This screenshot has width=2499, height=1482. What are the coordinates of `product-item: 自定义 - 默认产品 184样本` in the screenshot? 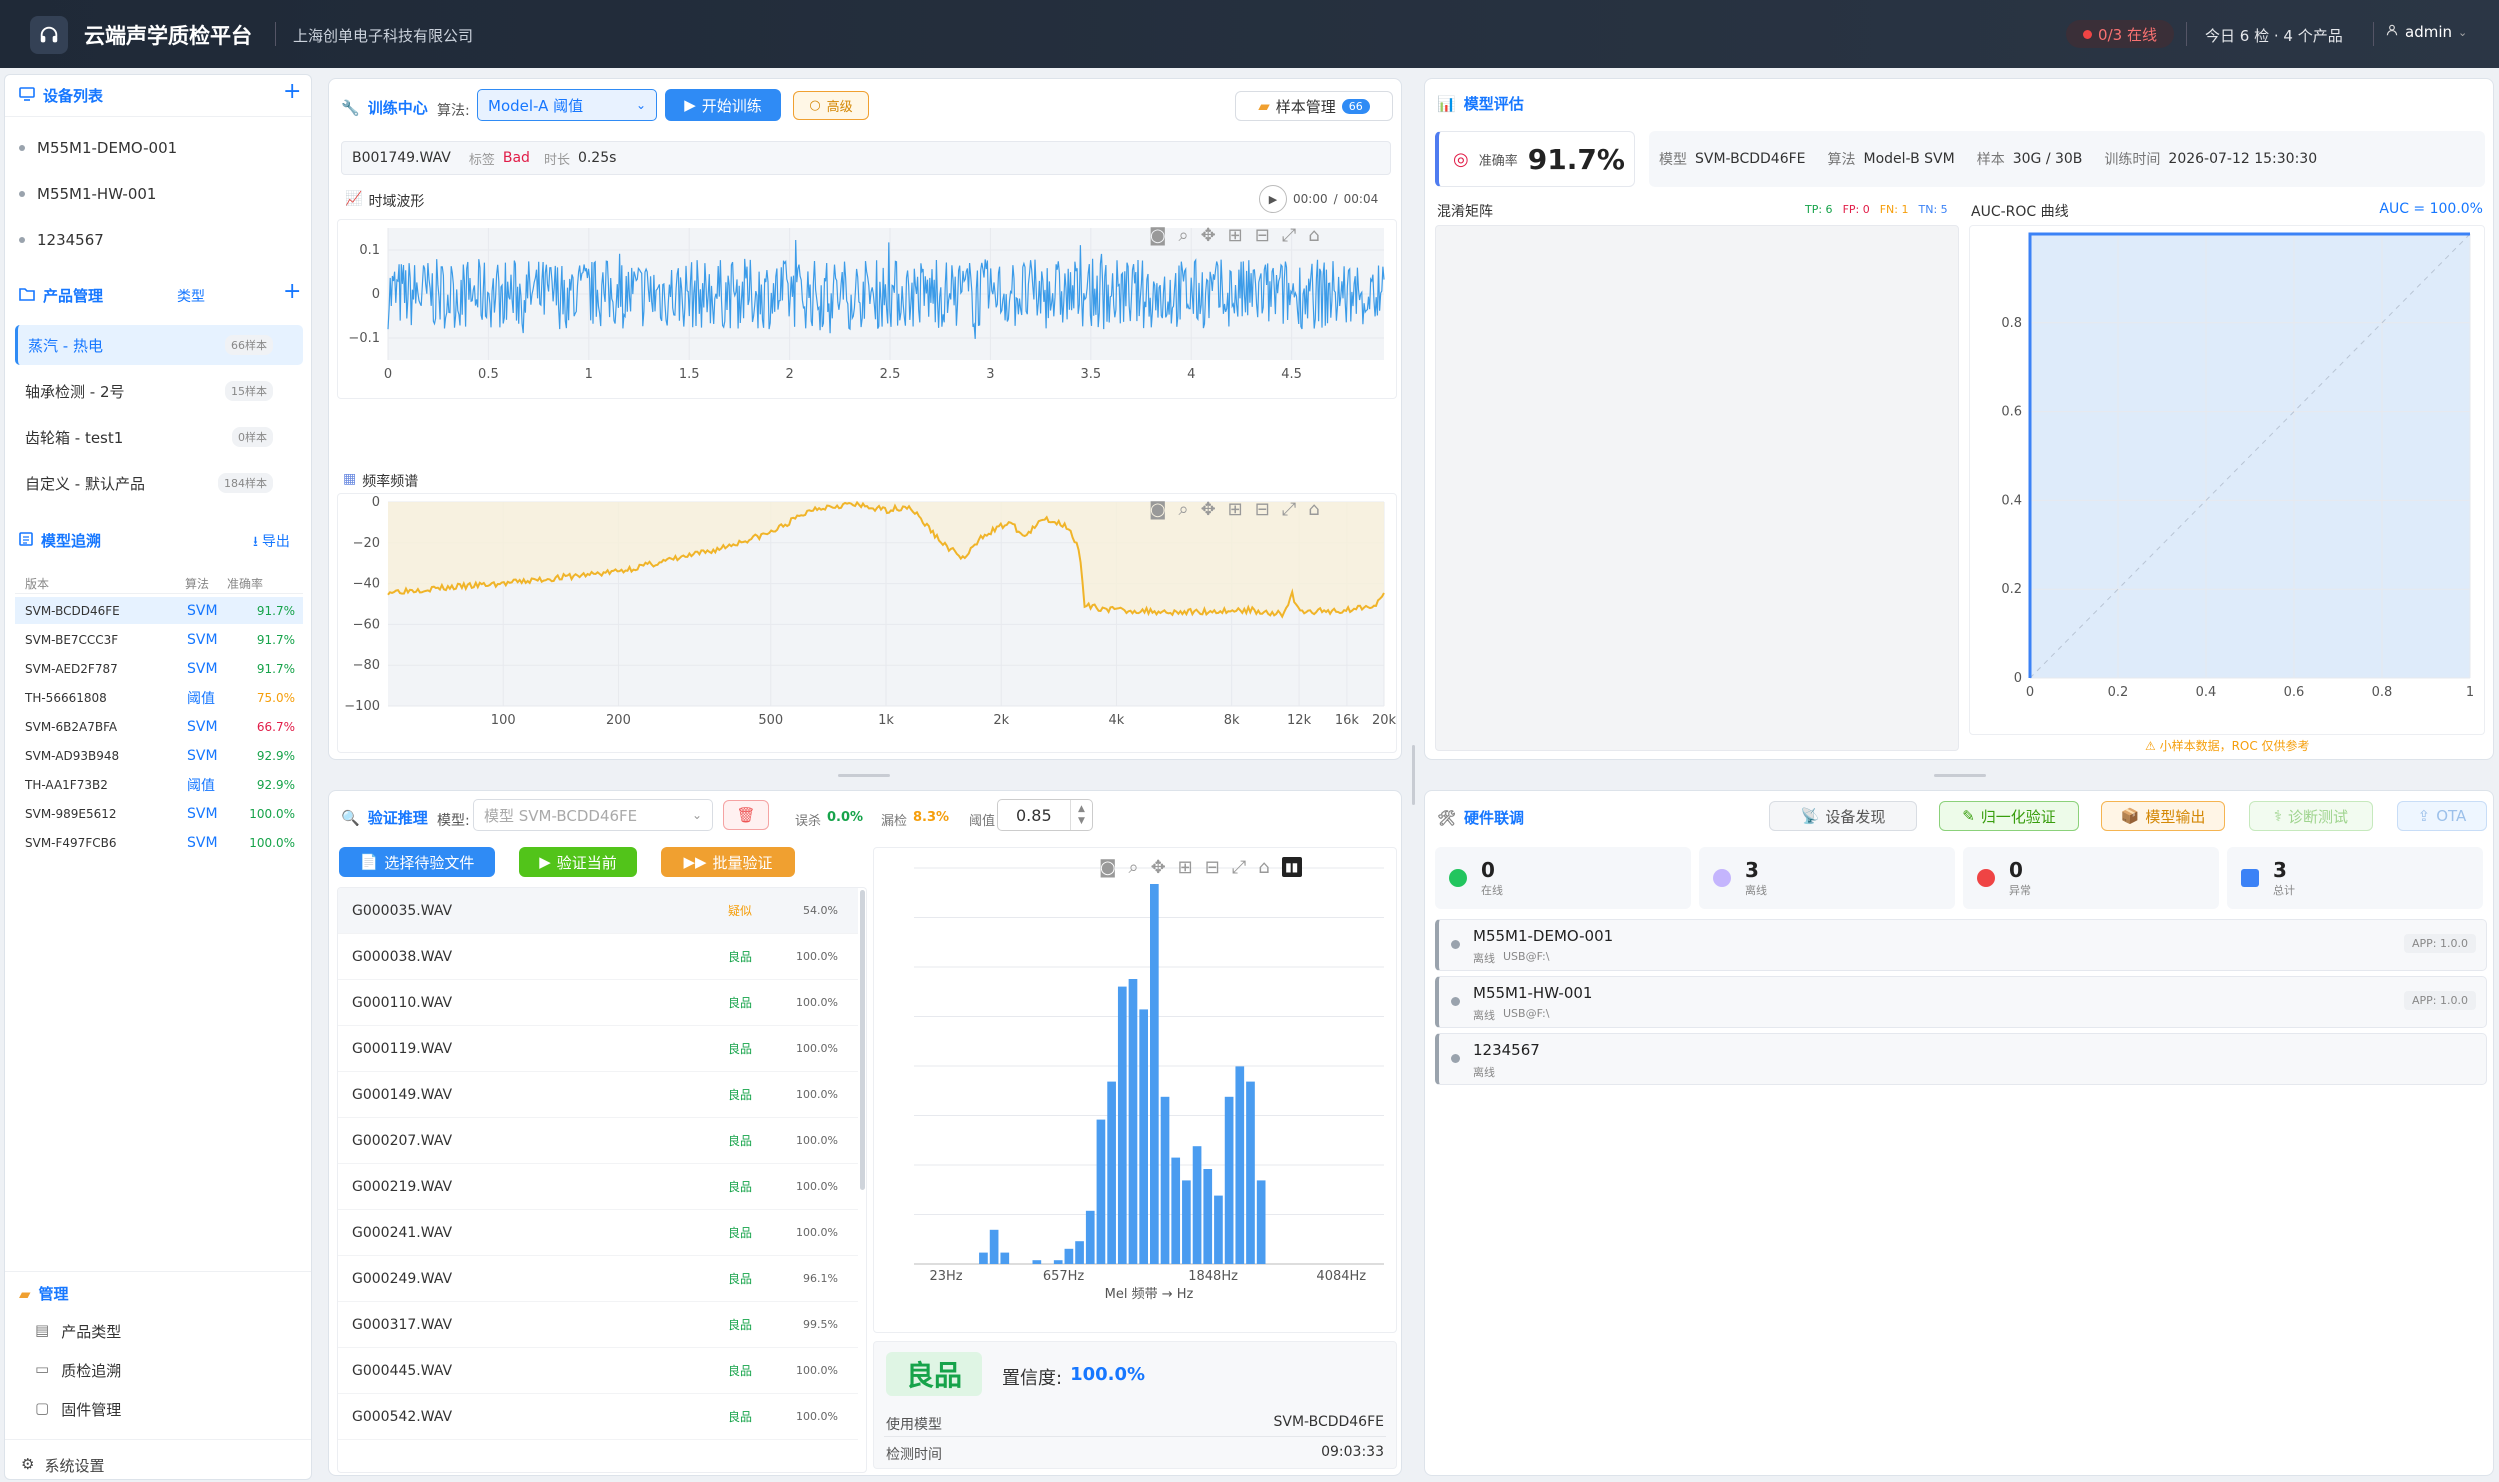 It's located at (159, 483).